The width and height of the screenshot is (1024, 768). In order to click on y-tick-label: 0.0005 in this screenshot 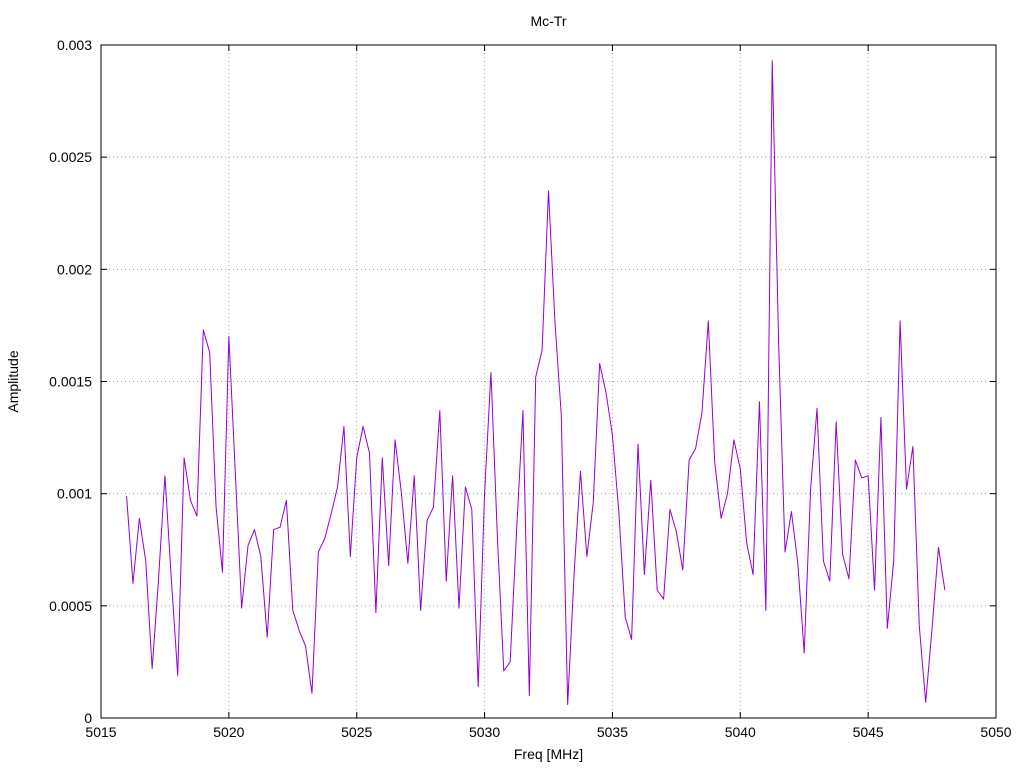, I will do `click(70, 606)`.